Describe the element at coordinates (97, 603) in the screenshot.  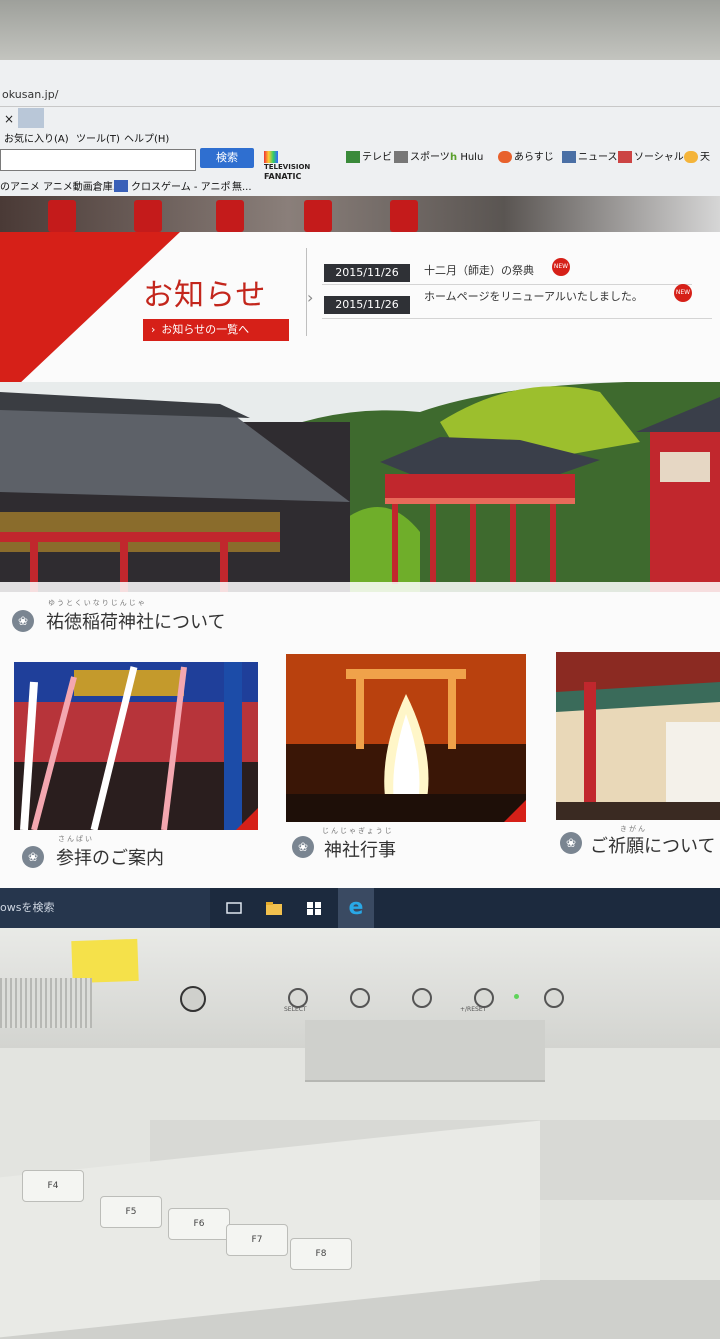
I see `about-ruby: ゆうとくいなりじんじゃ` at that location.